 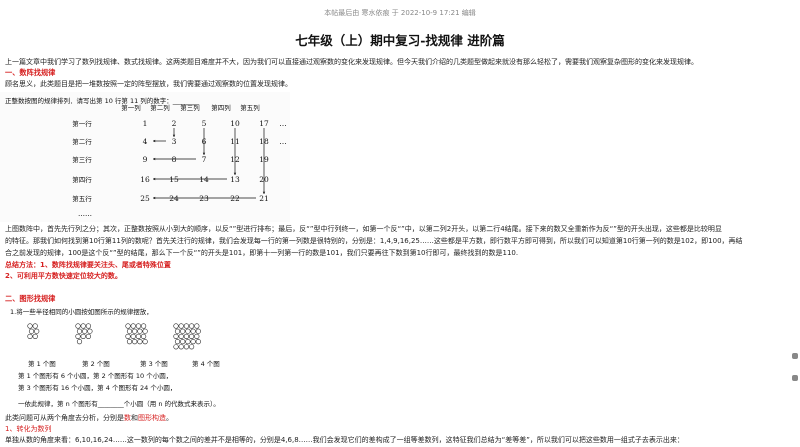 I want to click on col-header: 第五列, so click(x=250, y=107).